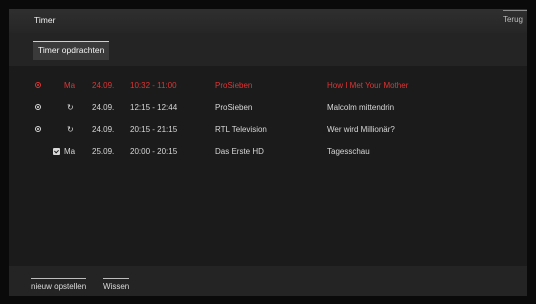  I want to click on timer-channel: RTL Television, so click(241, 129).